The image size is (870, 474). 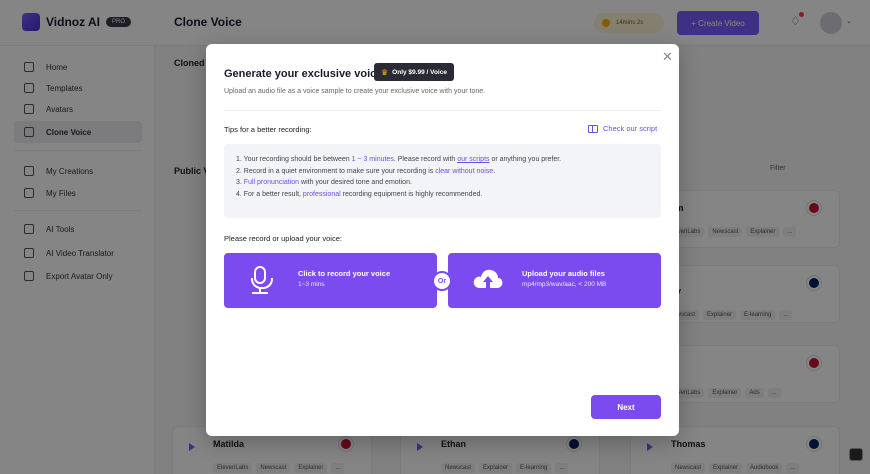 I want to click on record-voice-button: Click to record your voice 1~3 mins, so click(x=330, y=280).